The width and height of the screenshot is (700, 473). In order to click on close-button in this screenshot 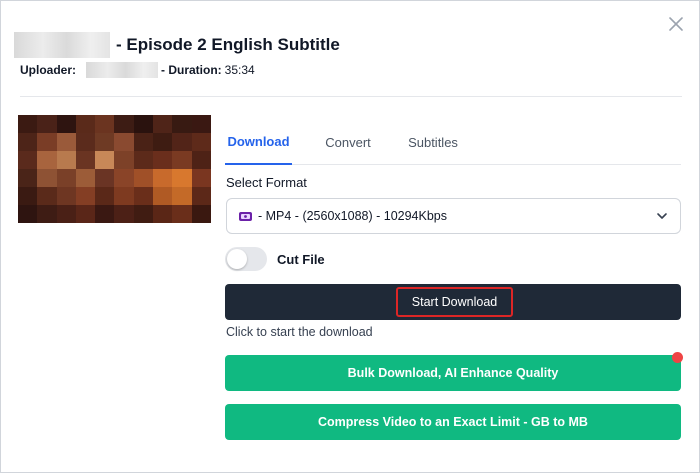, I will do `click(676, 24)`.